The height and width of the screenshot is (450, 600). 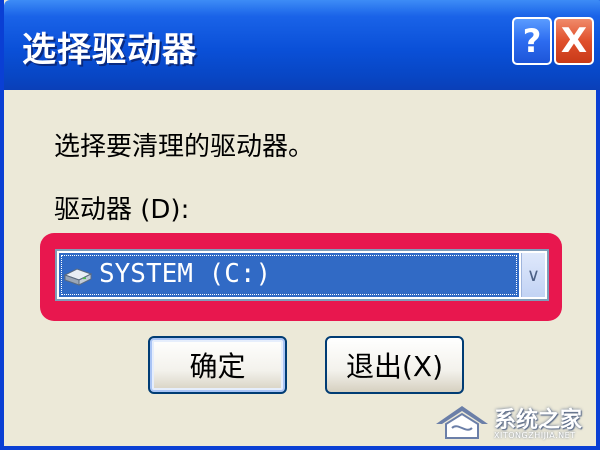 What do you see at coordinates (78, 277) in the screenshot?
I see `hard-drive-icon` at bounding box center [78, 277].